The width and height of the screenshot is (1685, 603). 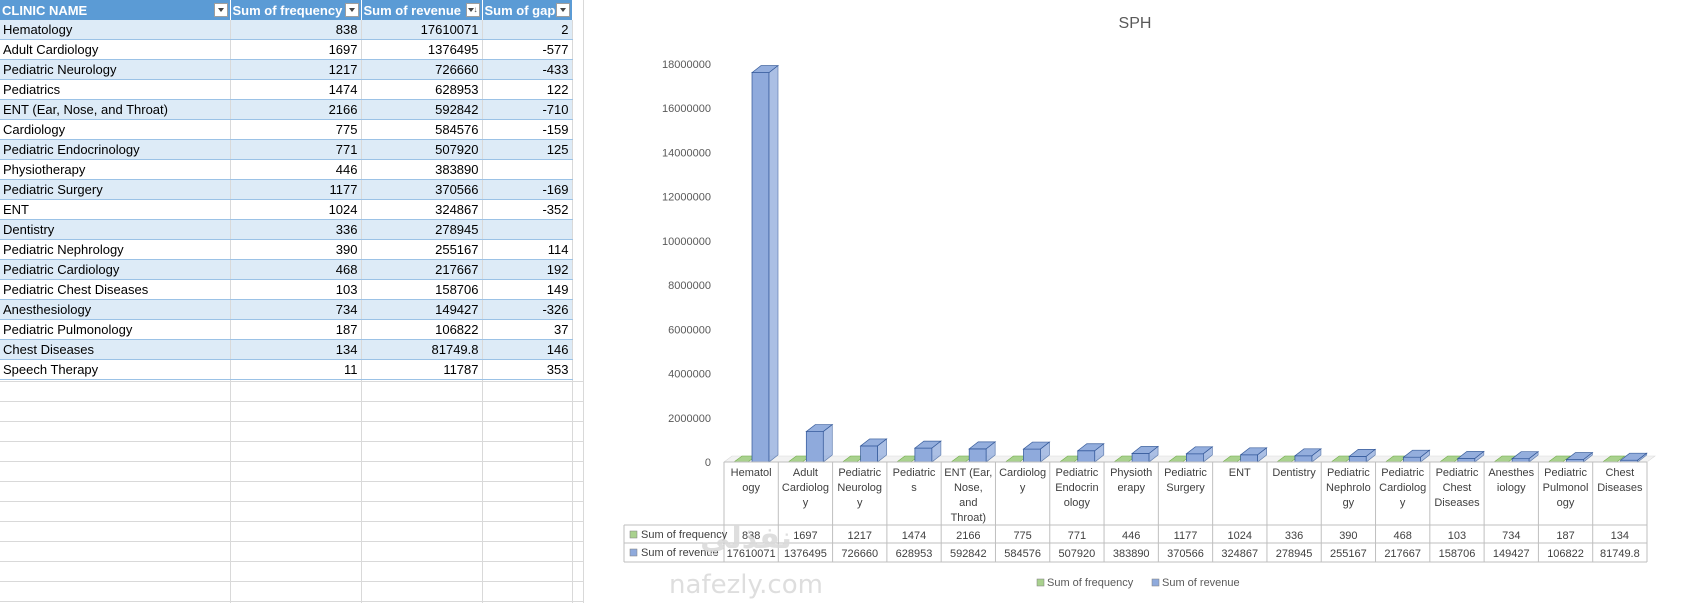 What do you see at coordinates (422, 209) in the screenshot?
I see `revenue-cell: 324867` at bounding box center [422, 209].